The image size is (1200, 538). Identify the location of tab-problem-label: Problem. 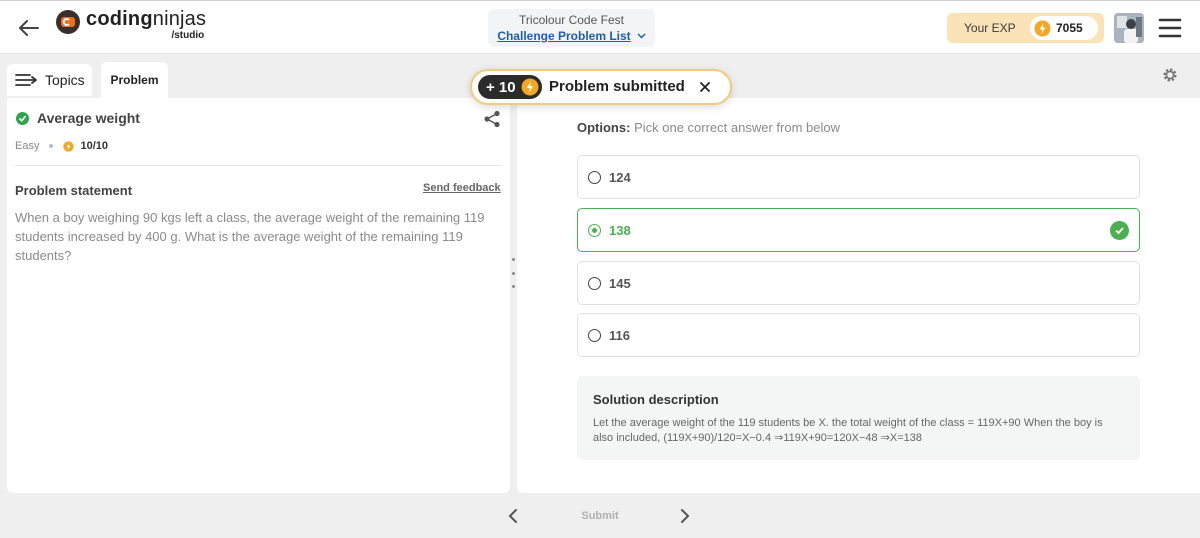
(134, 80).